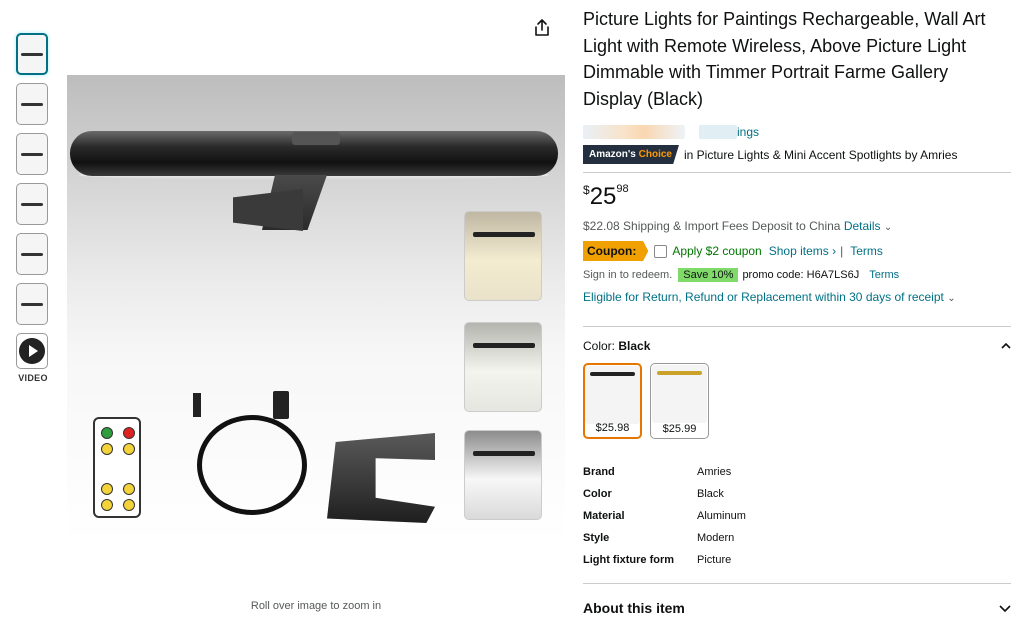  I want to click on play-icon, so click(32, 351).